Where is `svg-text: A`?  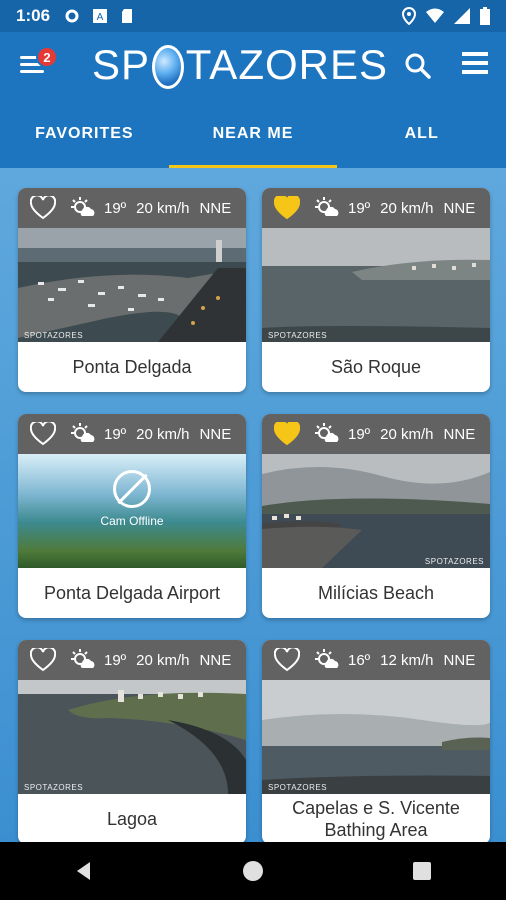
svg-text: A is located at coordinates (100, 17).